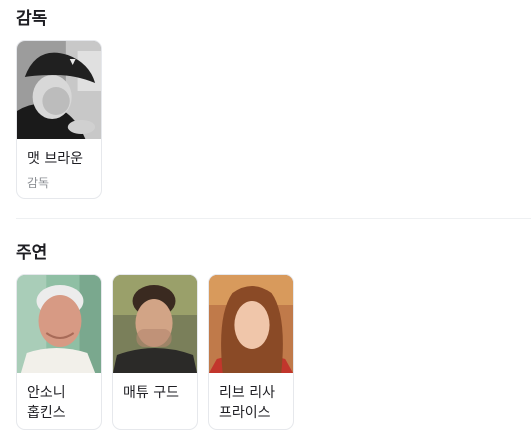  I want to click on person-card-director: 맷 브라운 감독, so click(59, 119).